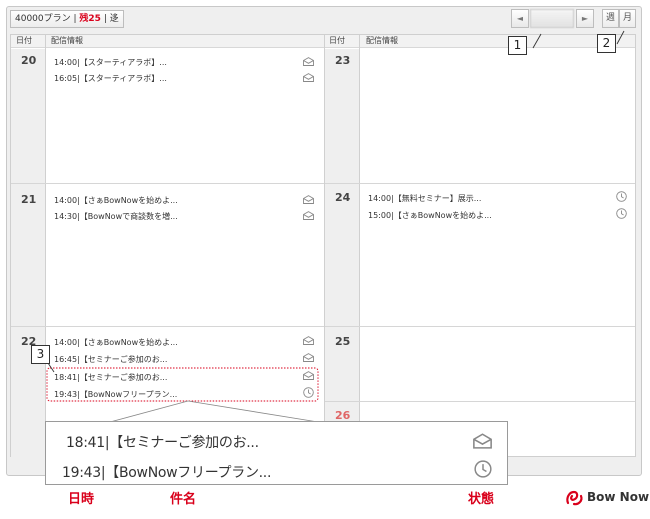  Describe the element at coordinates (482, 441) in the screenshot. I see `envelope-open-icon` at that location.